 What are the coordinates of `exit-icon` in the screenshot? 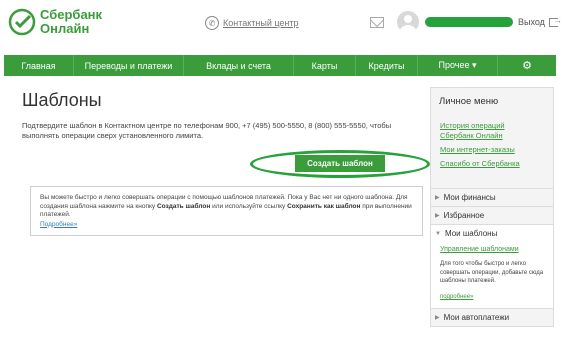 It's located at (555, 21).